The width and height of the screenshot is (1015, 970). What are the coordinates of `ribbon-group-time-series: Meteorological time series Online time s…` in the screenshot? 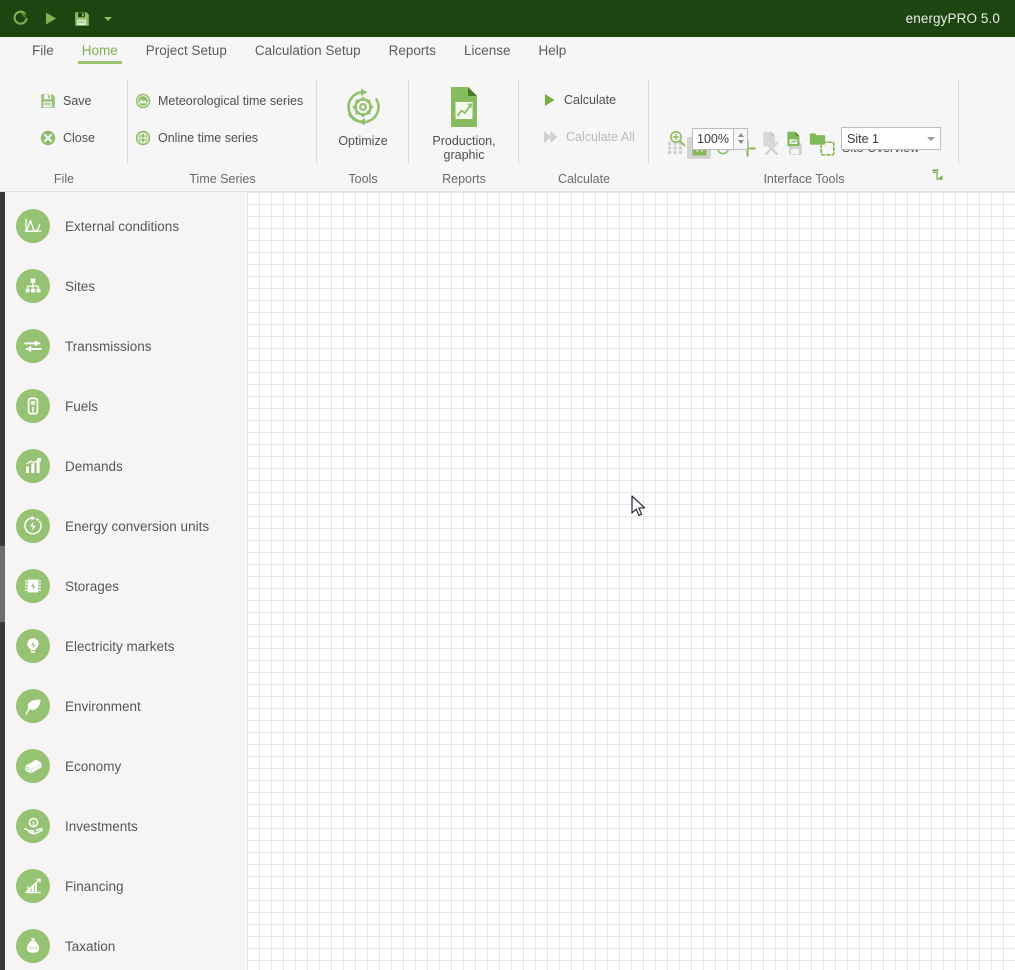 It's located at (222, 130).